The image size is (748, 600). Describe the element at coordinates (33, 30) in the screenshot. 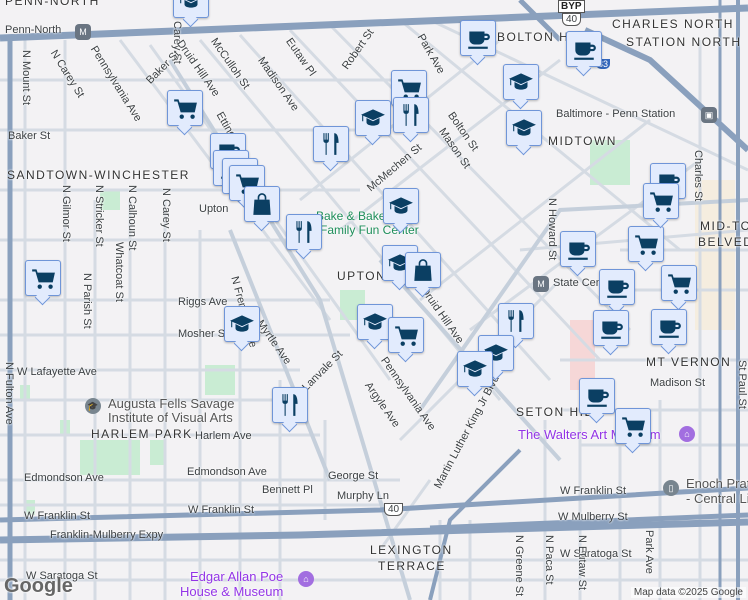

I see `poi-penn-north-station: Penn-North` at that location.